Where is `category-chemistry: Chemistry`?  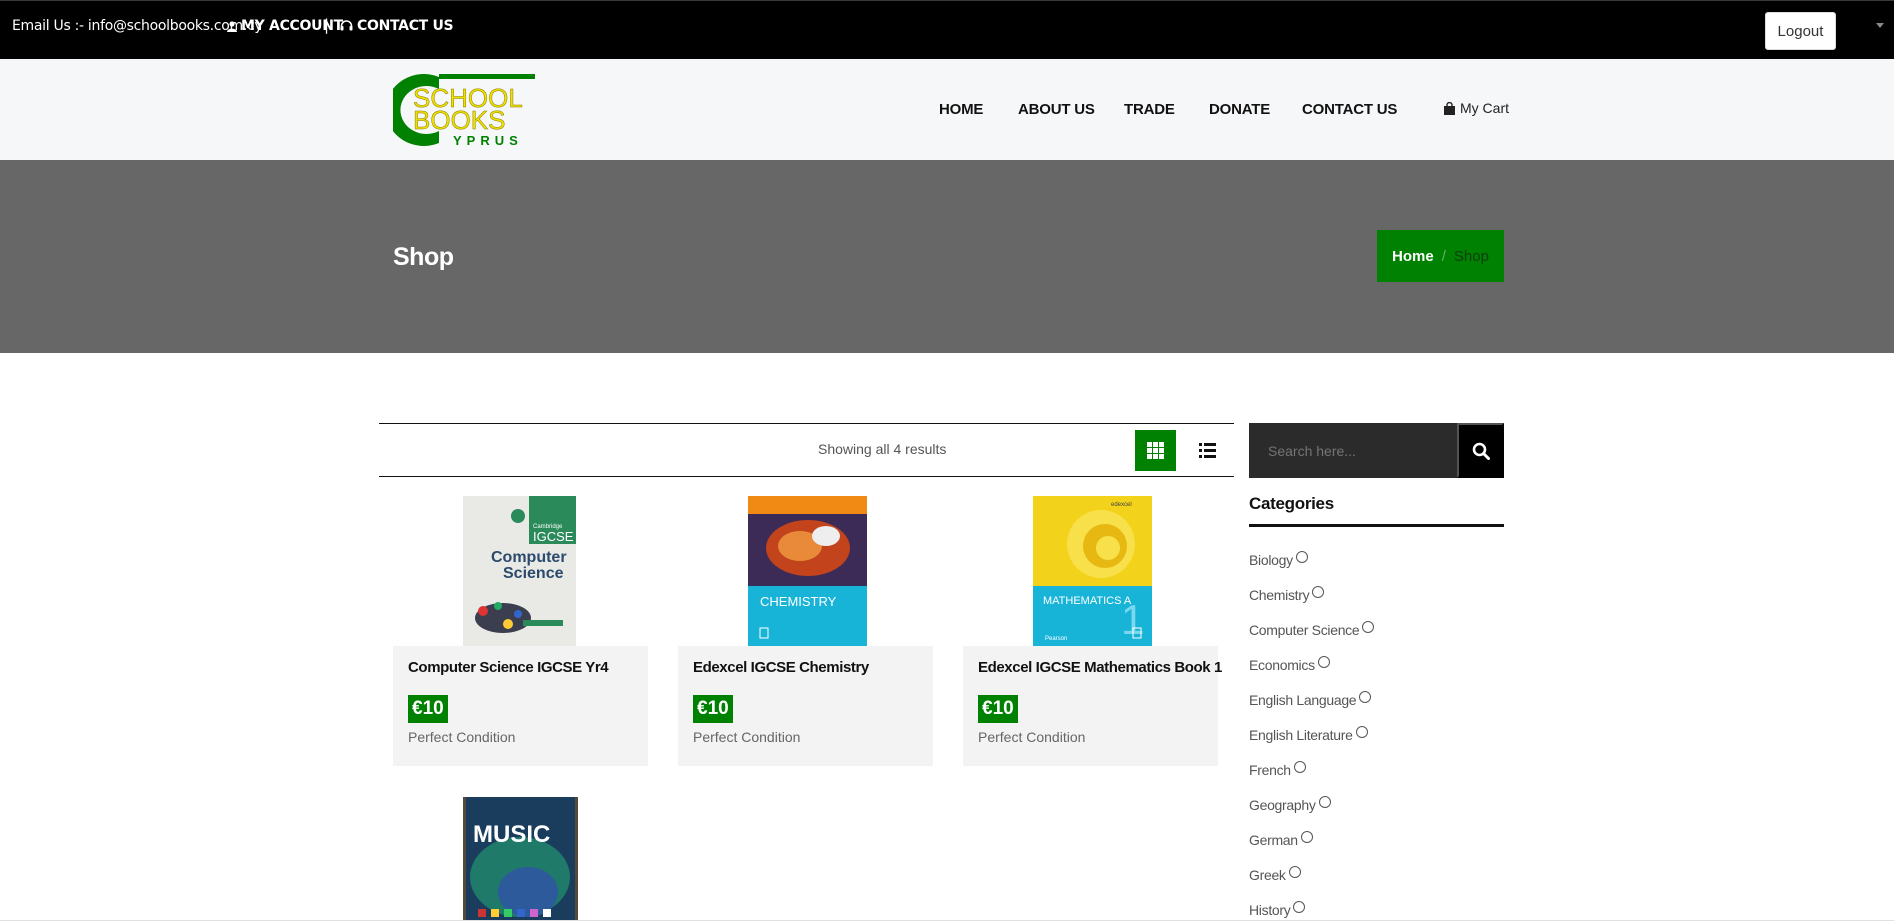
category-chemistry: Chemistry is located at coordinates (1287, 594).